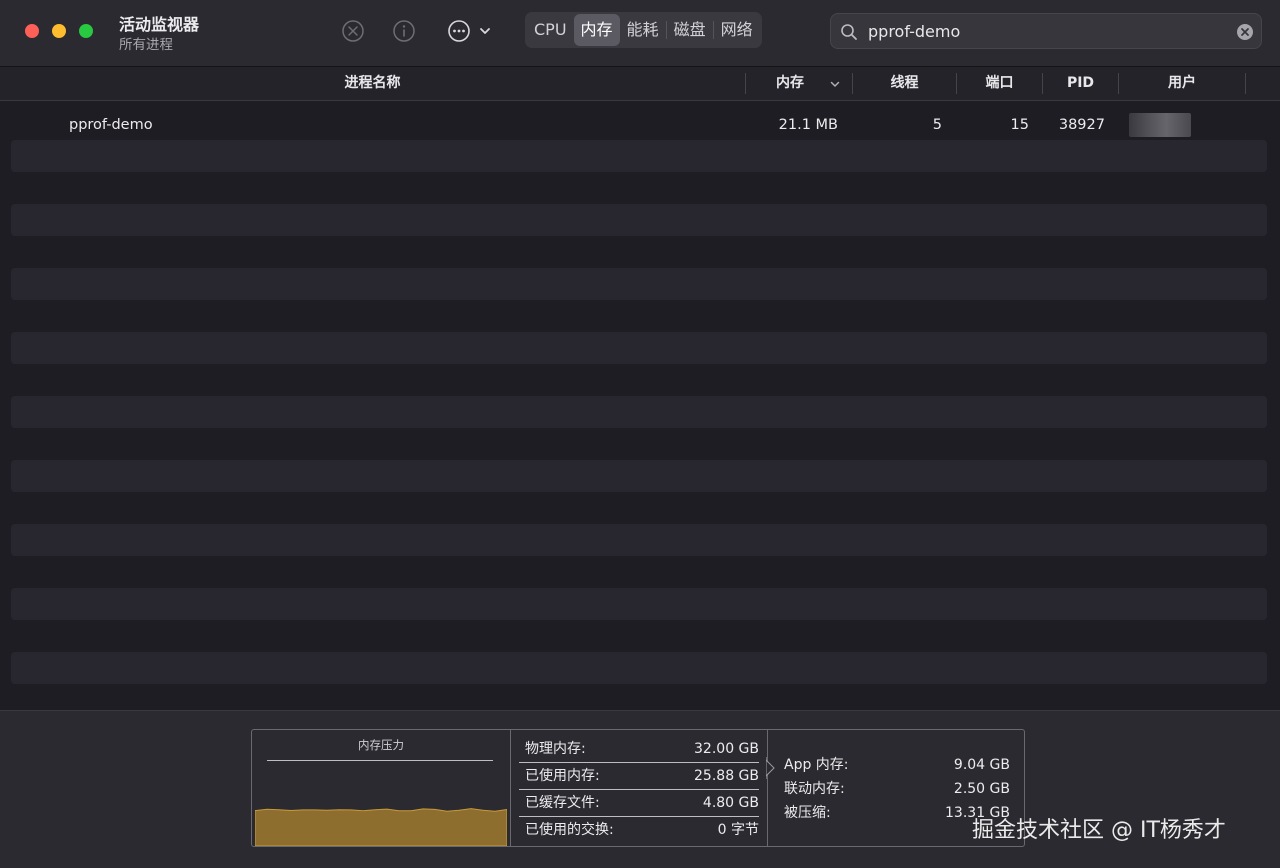 This screenshot has width=1280, height=868. What do you see at coordinates (897, 765) in the screenshot?
I see `stat-app-memory: App 内存: 9.04 GB` at bounding box center [897, 765].